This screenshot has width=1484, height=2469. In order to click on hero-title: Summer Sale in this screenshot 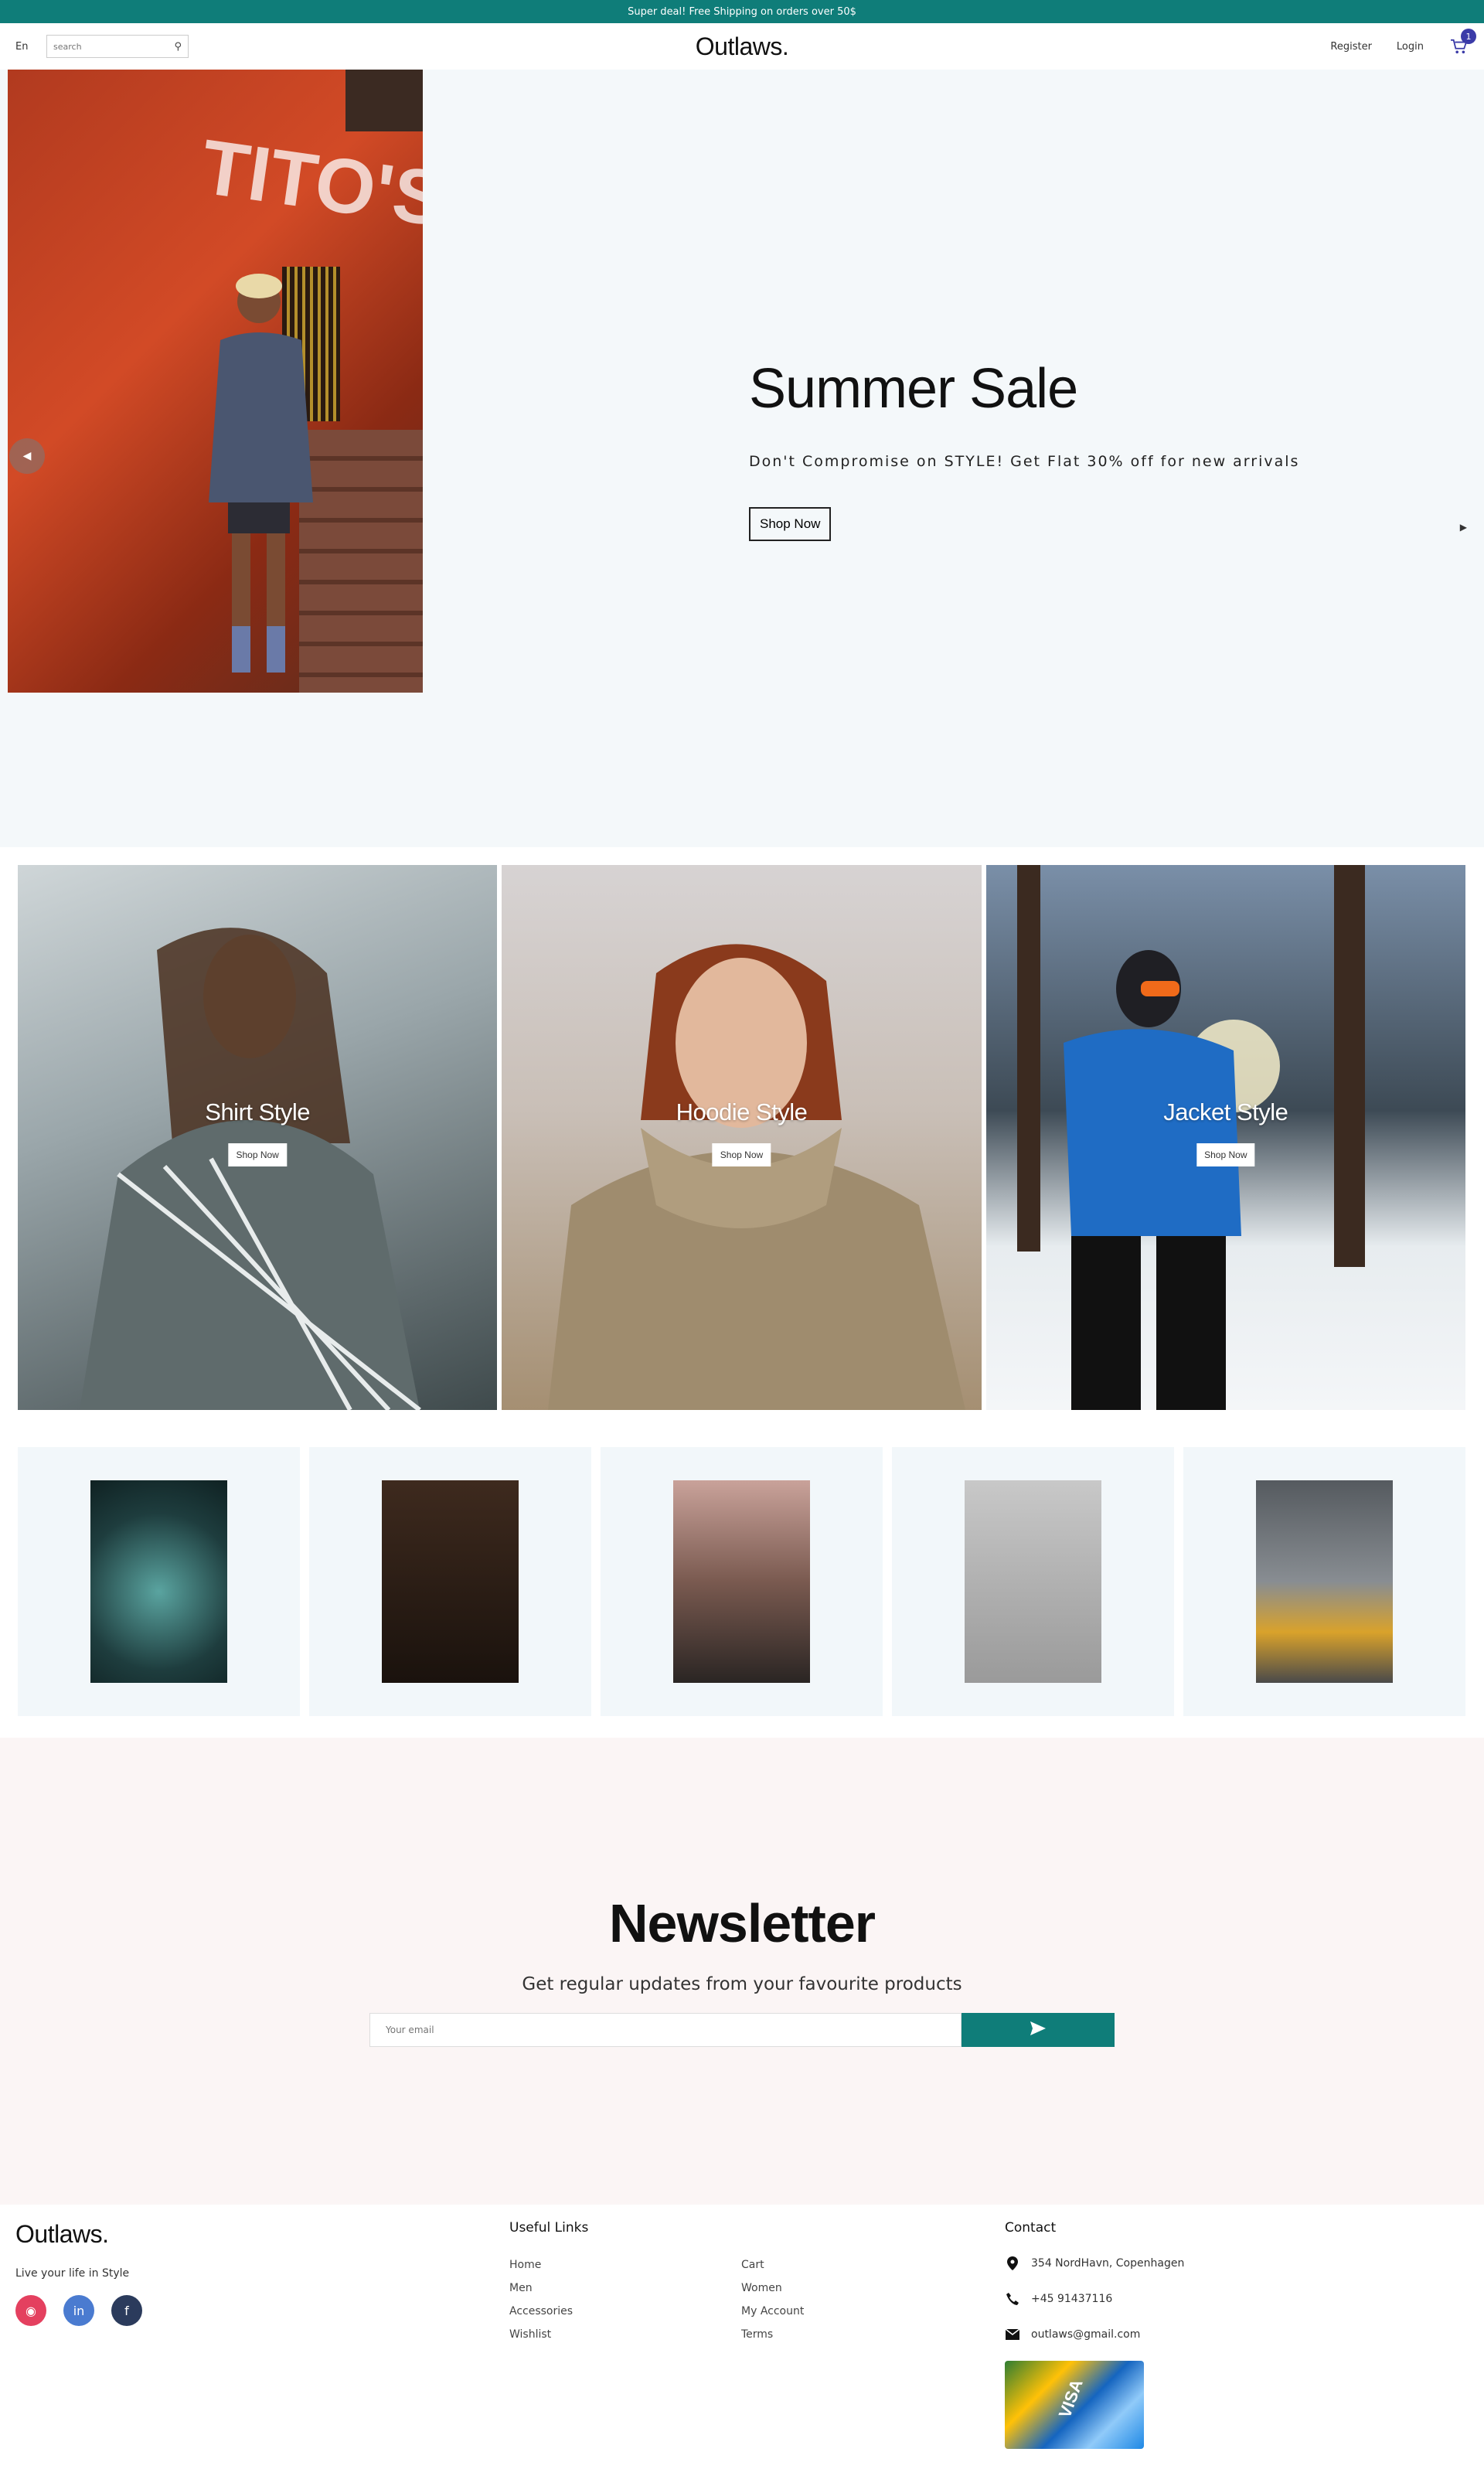, I will do `click(913, 389)`.